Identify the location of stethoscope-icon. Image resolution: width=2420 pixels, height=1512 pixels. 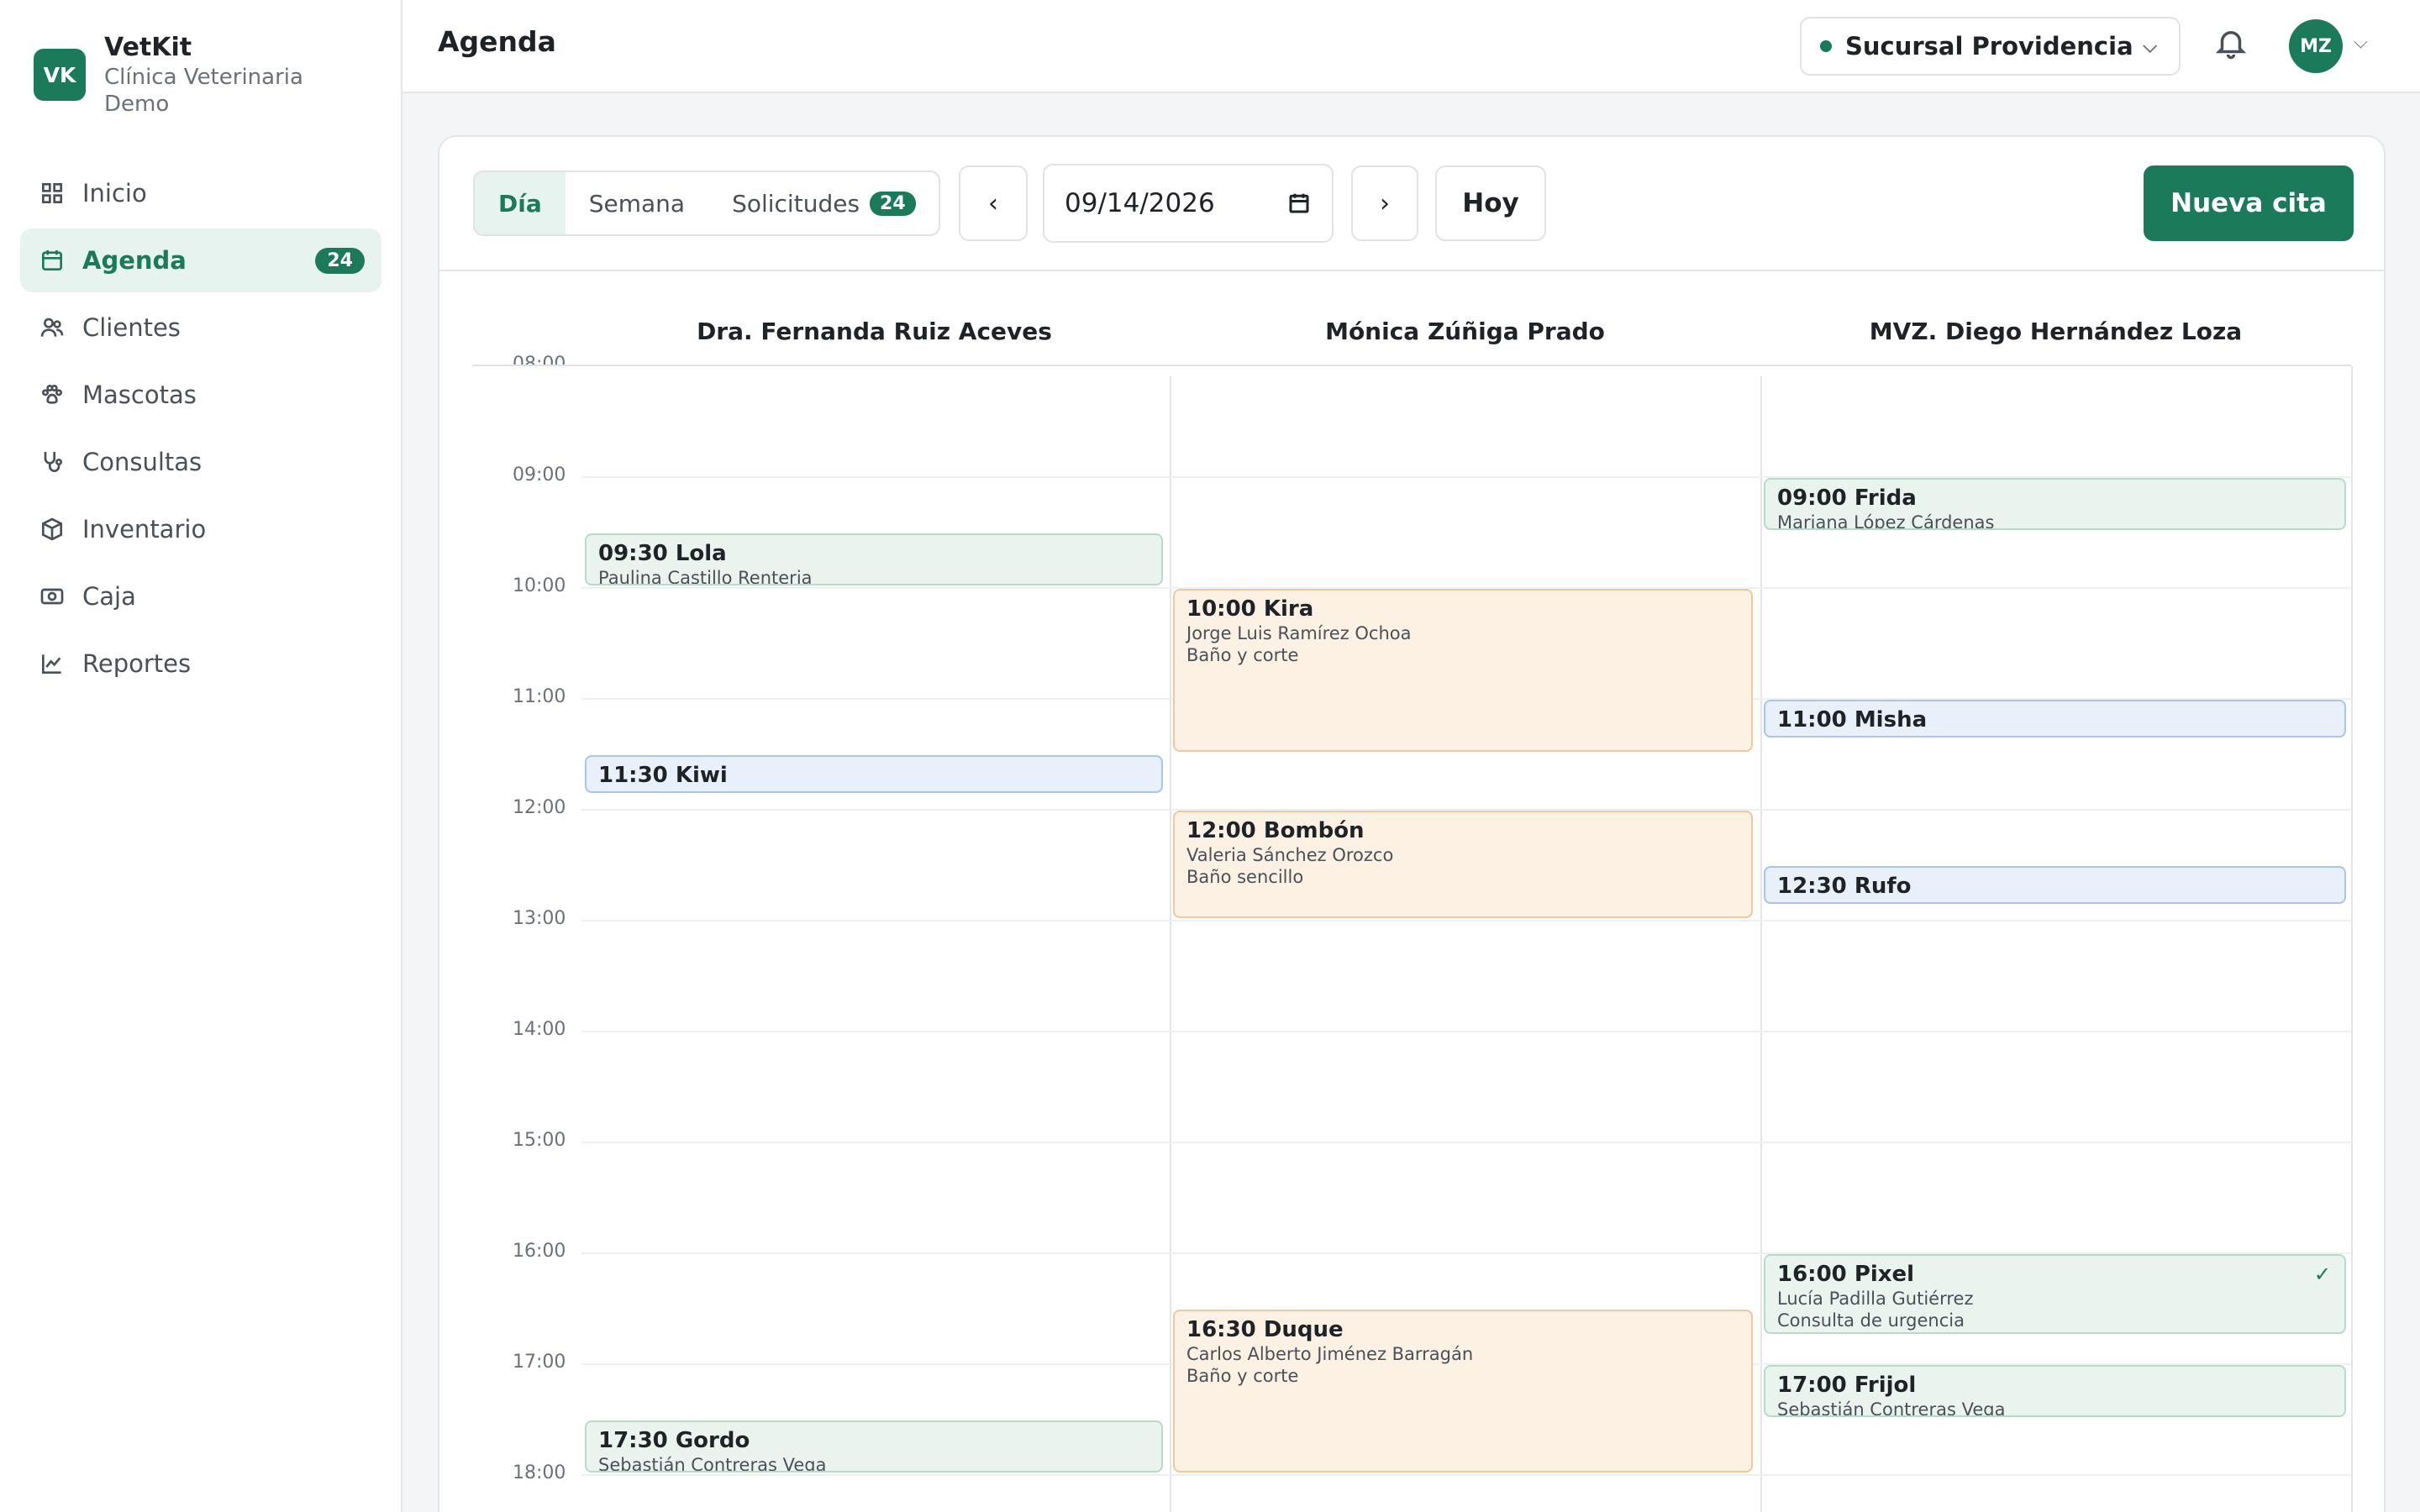
(52, 462).